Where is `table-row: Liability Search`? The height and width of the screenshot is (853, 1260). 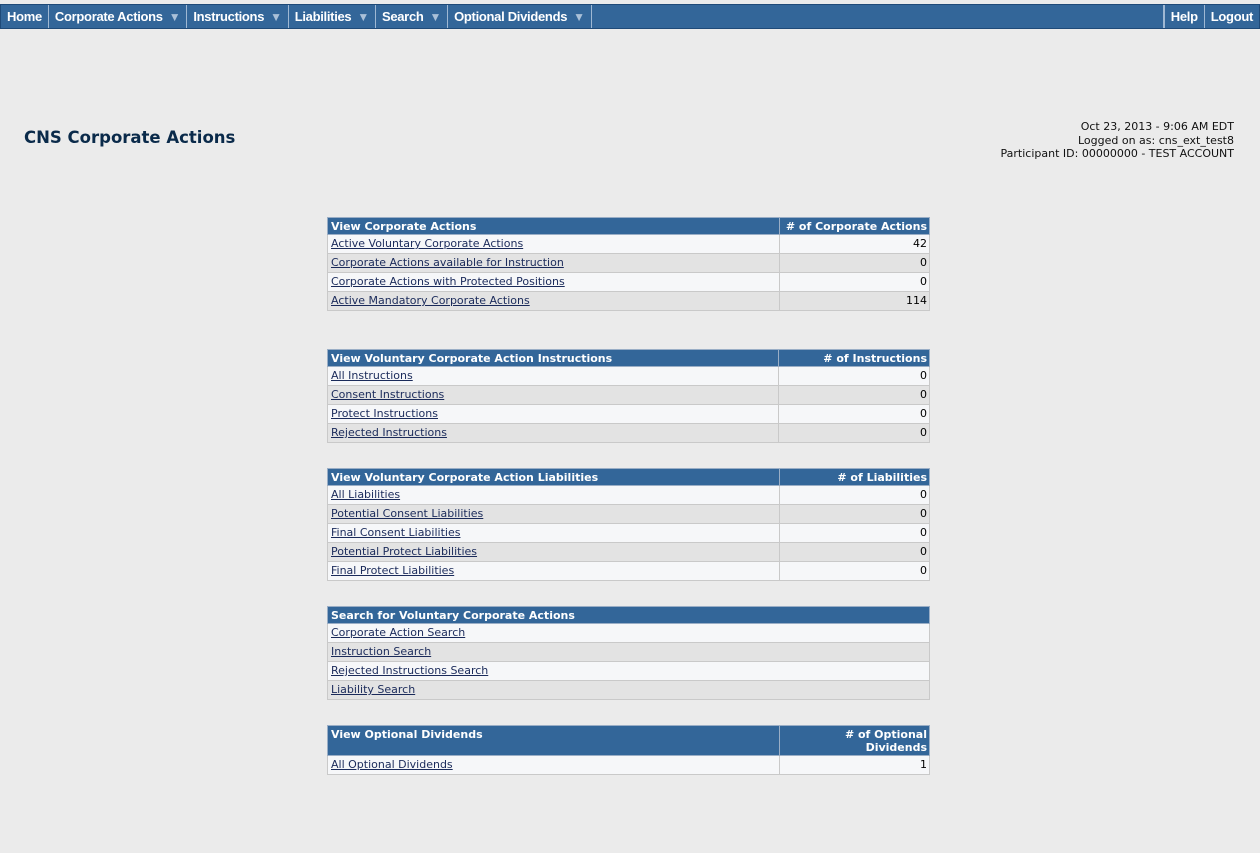
table-row: Liability Search is located at coordinates (628, 690).